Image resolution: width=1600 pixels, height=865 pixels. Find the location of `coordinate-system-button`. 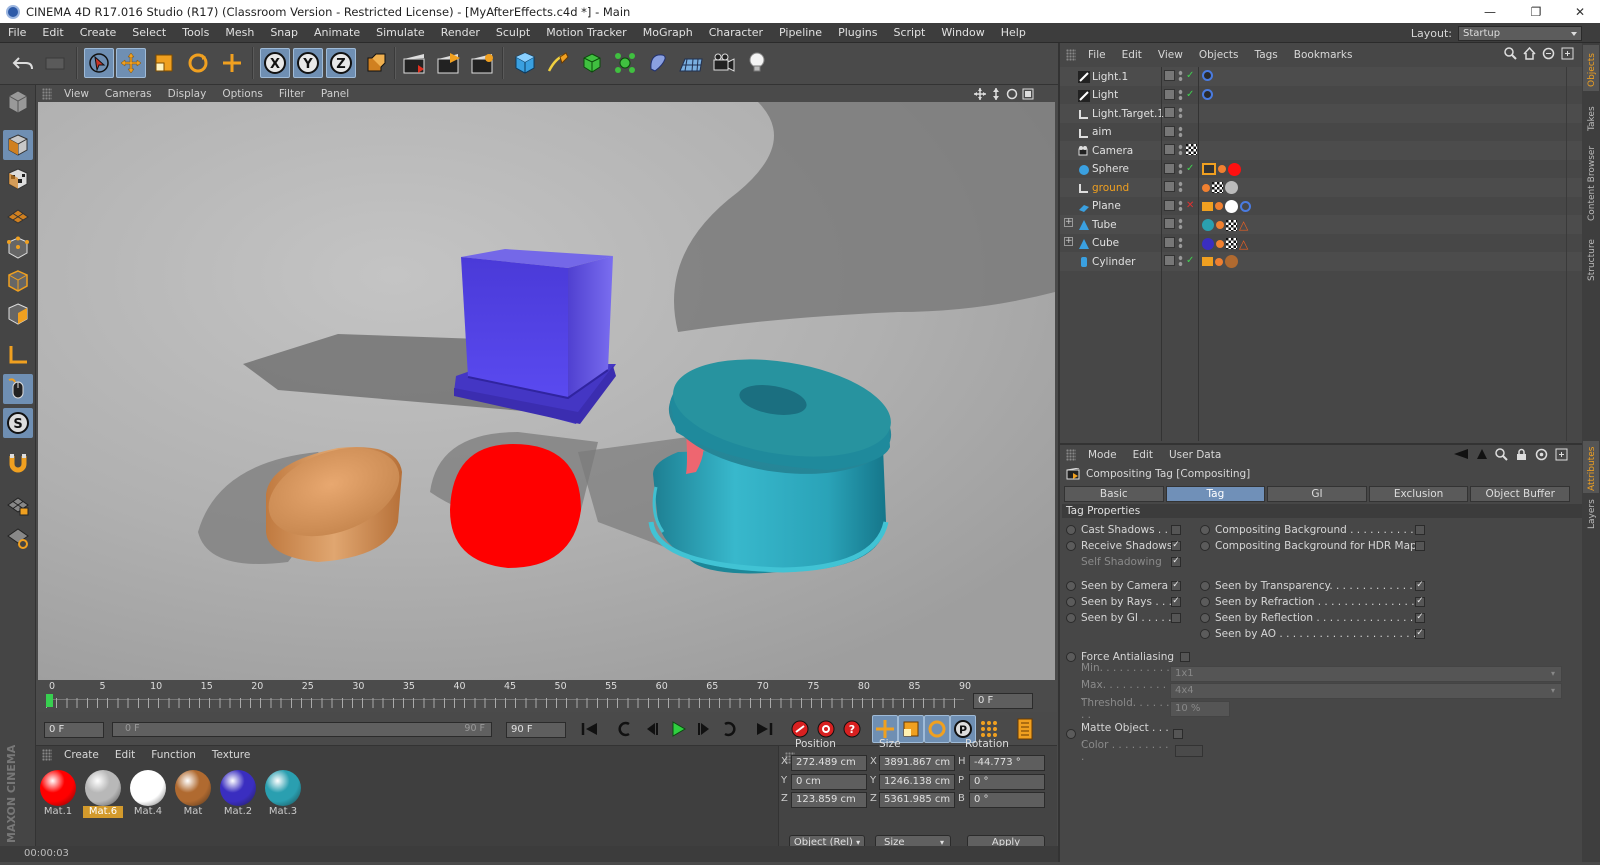

coordinate-system-button is located at coordinates (375, 63).